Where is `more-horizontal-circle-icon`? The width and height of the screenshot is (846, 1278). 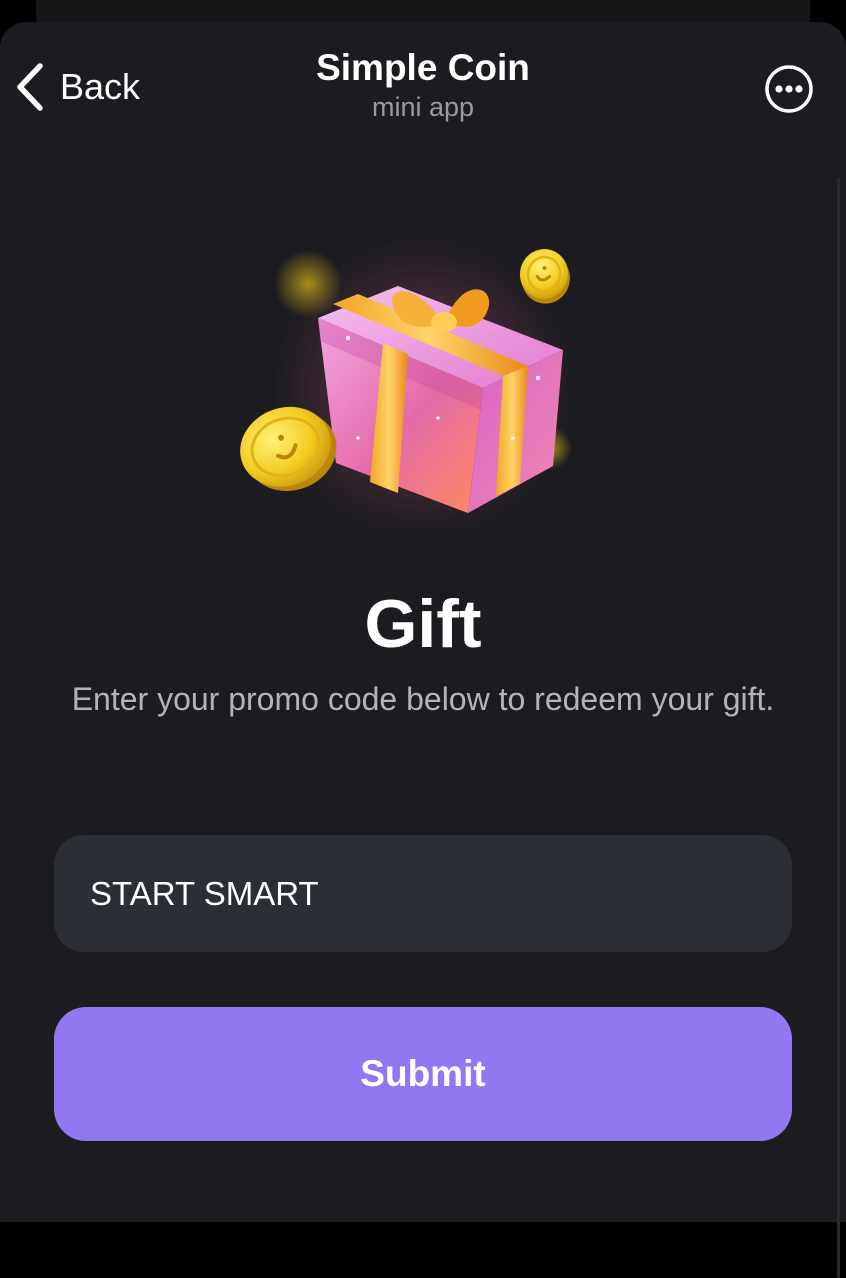
more-horizontal-circle-icon is located at coordinates (789, 89).